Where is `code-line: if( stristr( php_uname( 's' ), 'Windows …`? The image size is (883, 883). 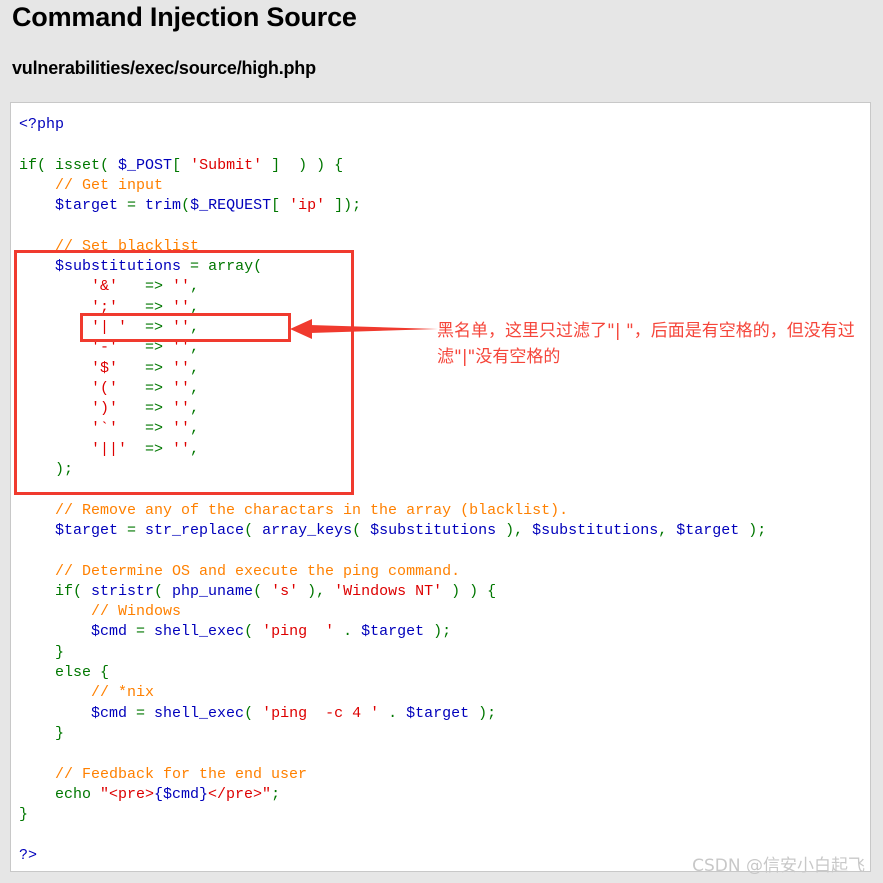 code-line: if( stristr( php_uname( 's' ), 'Windows … is located at coordinates (444, 592).